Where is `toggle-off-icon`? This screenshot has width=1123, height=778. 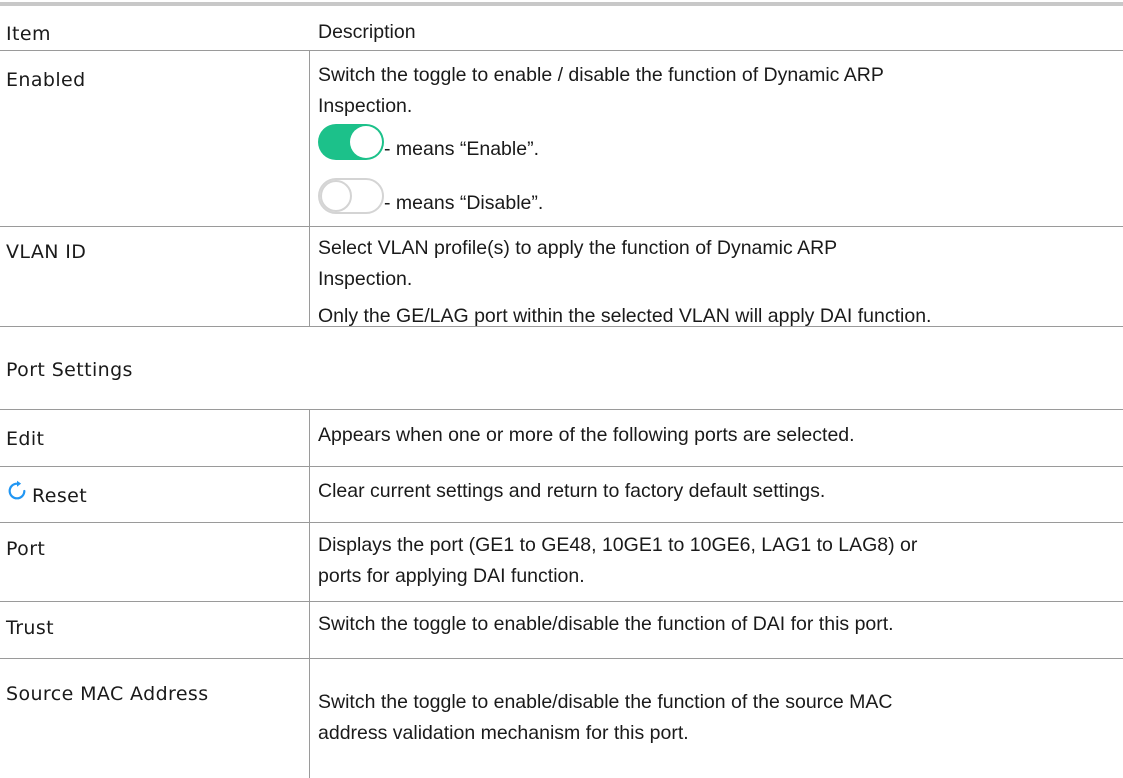 toggle-off-icon is located at coordinates (351, 196).